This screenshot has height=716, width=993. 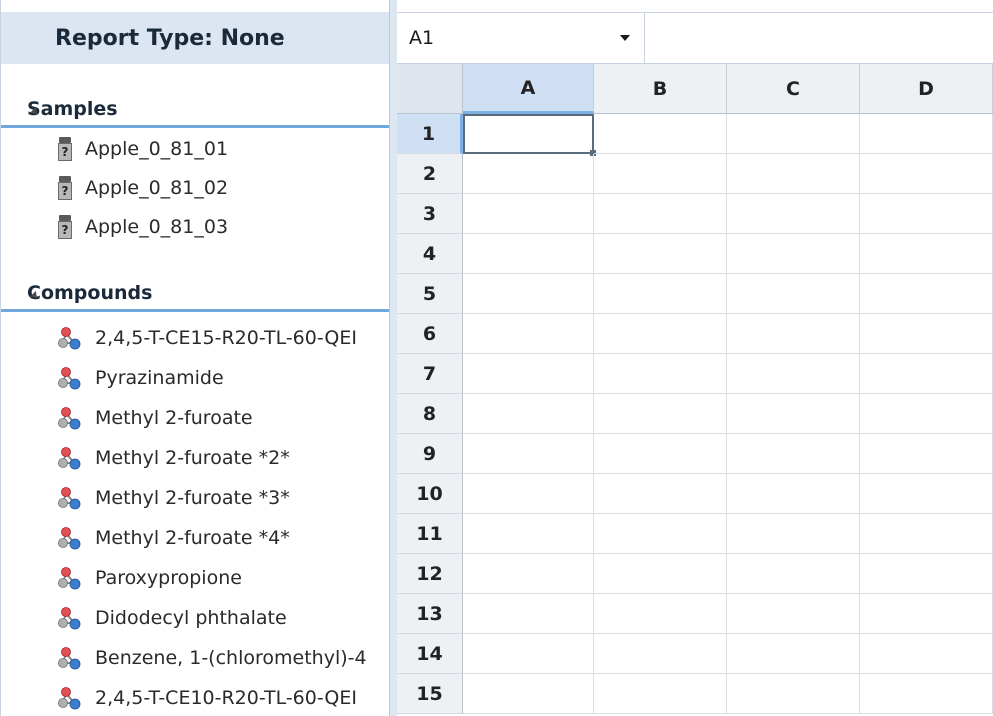 What do you see at coordinates (196, 697) in the screenshot?
I see `compound-item: 2,4,5-T-CE10-R20-TL-60-QEI` at bounding box center [196, 697].